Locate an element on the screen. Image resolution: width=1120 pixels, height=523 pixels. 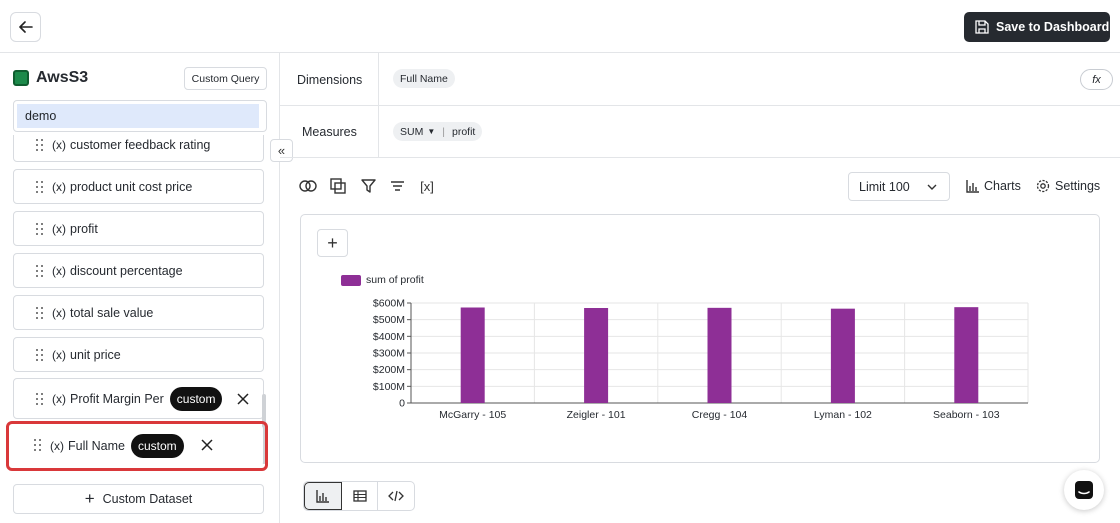
limit-select: Limit 100 is located at coordinates (899, 186).